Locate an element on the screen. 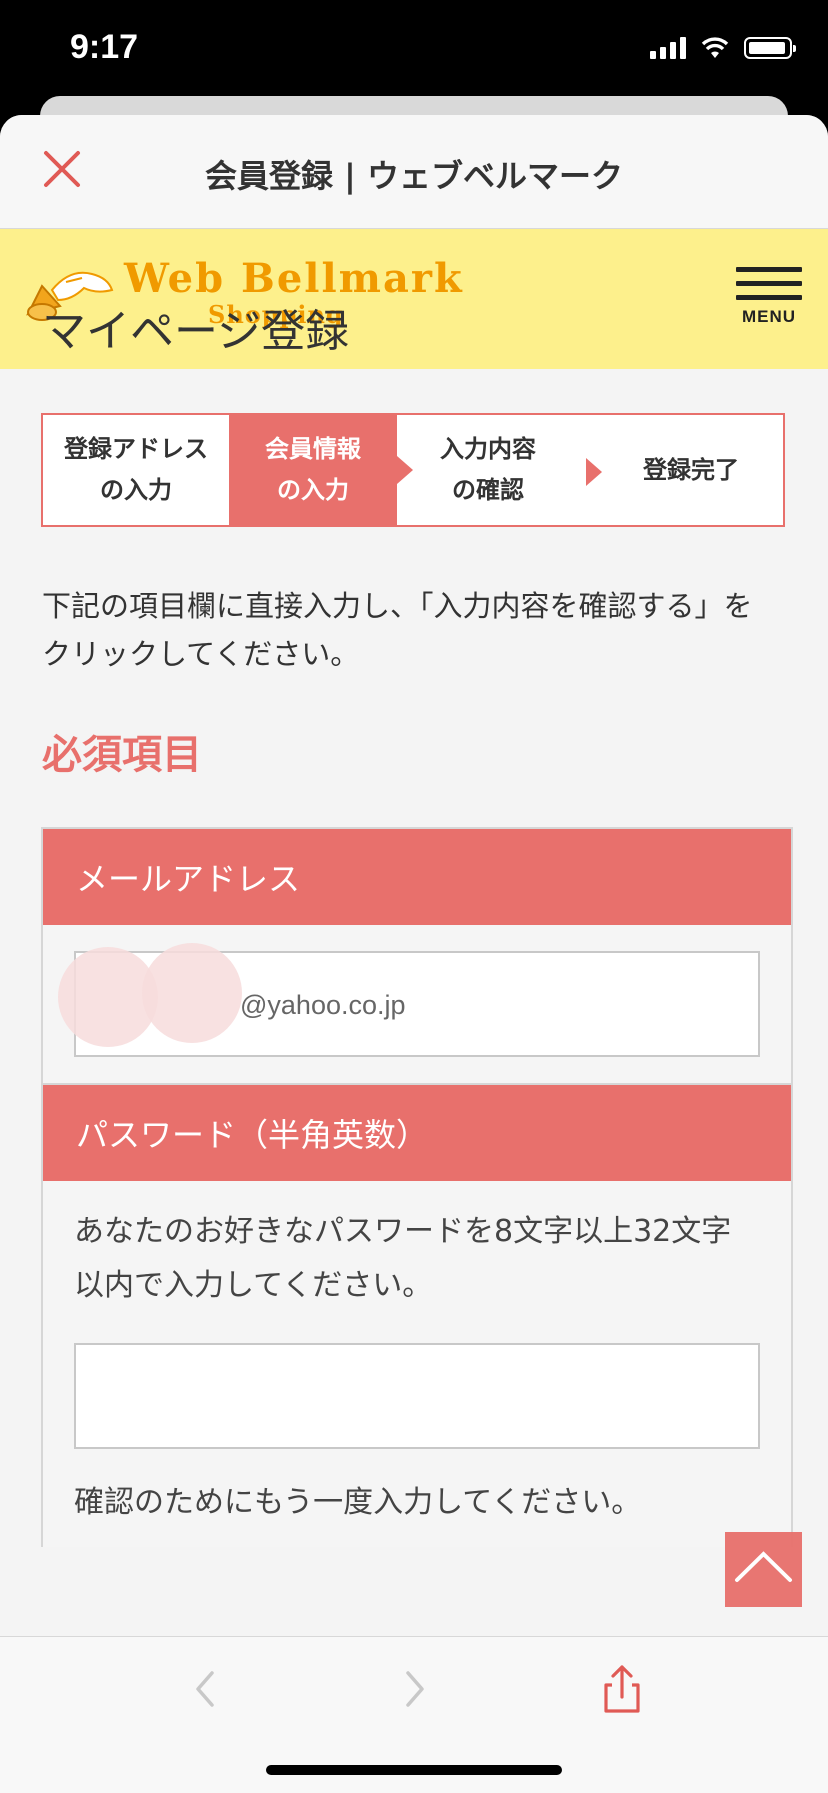  step-confirm: 入力内容 の確認 is located at coordinates (488, 469).